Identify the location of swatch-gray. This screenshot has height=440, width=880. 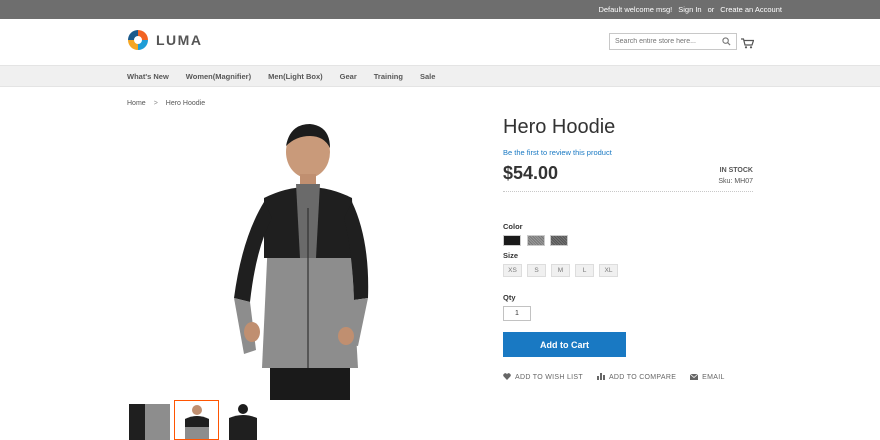
(536, 240).